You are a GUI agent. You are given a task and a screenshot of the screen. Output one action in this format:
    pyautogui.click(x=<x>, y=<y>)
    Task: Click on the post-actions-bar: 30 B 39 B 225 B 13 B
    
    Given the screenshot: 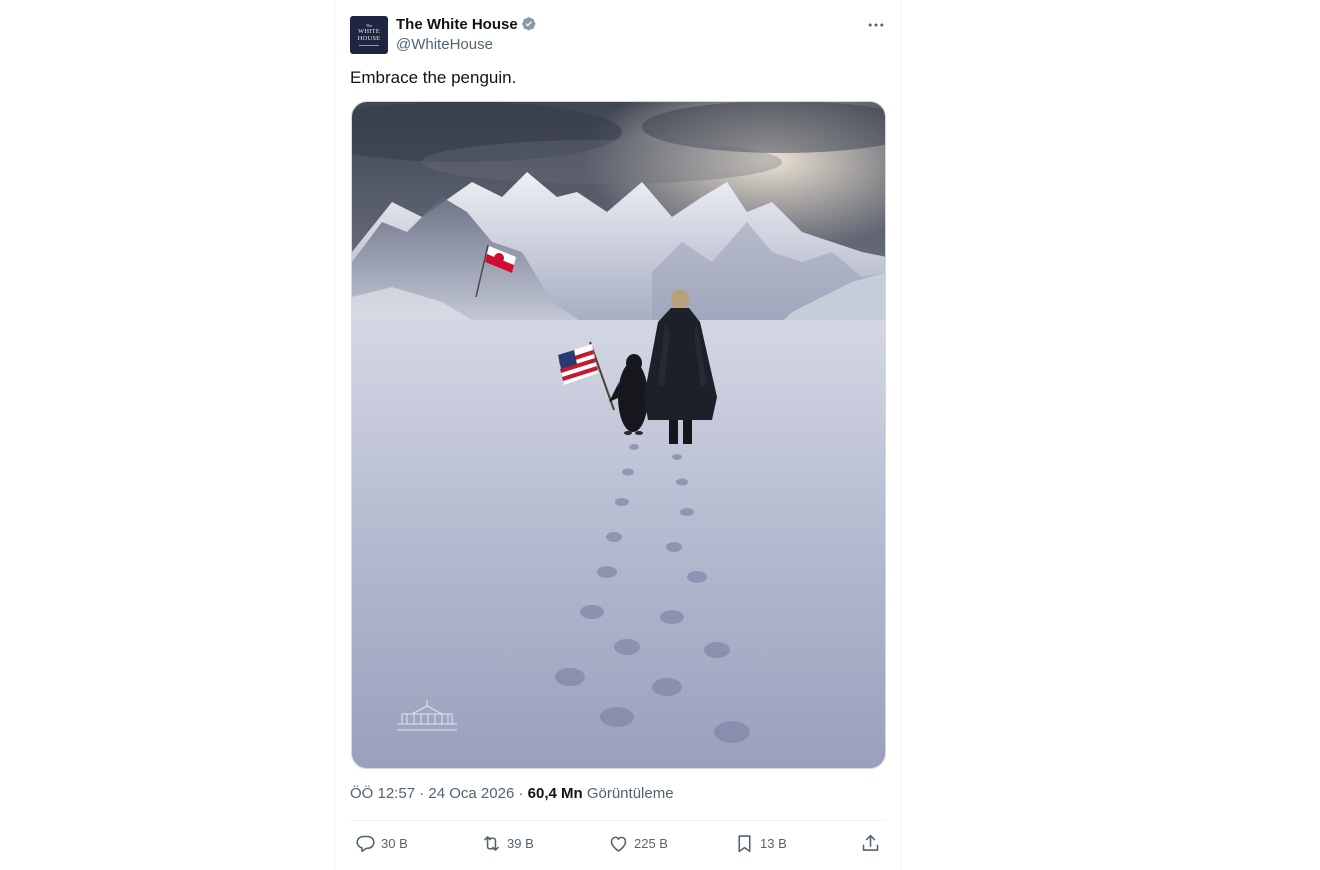 What is the action you would take?
    pyautogui.click(x=618, y=843)
    